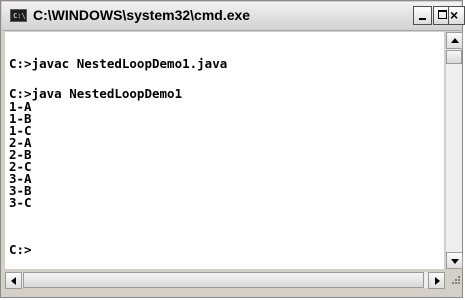  I want to click on scroll-right-button, so click(436, 280).